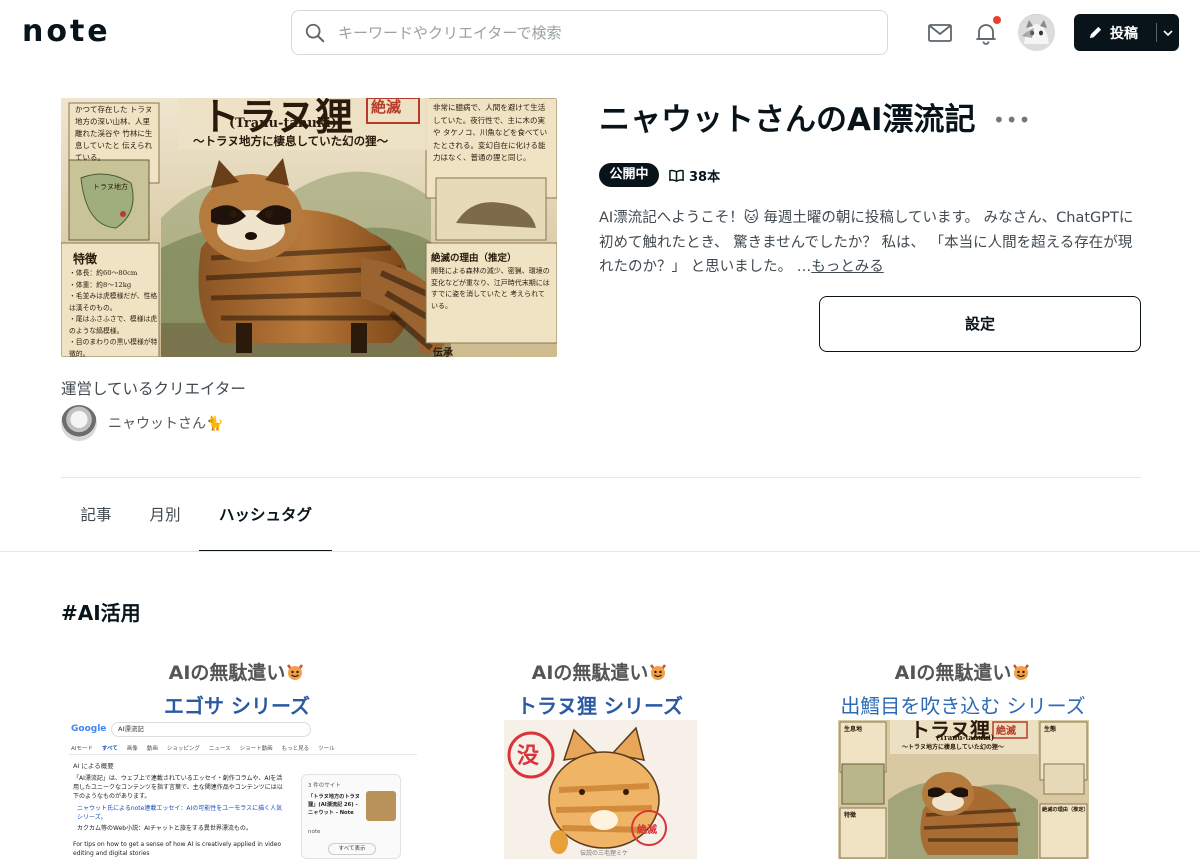 The height and width of the screenshot is (859, 1200). Describe the element at coordinates (1012, 120) in the screenshot. I see `more-options-icon: •••` at that location.